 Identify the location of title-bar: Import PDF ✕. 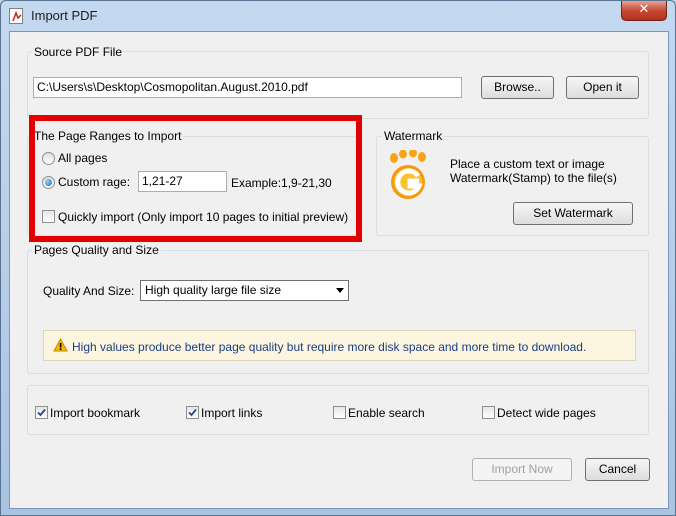
(338, 16).